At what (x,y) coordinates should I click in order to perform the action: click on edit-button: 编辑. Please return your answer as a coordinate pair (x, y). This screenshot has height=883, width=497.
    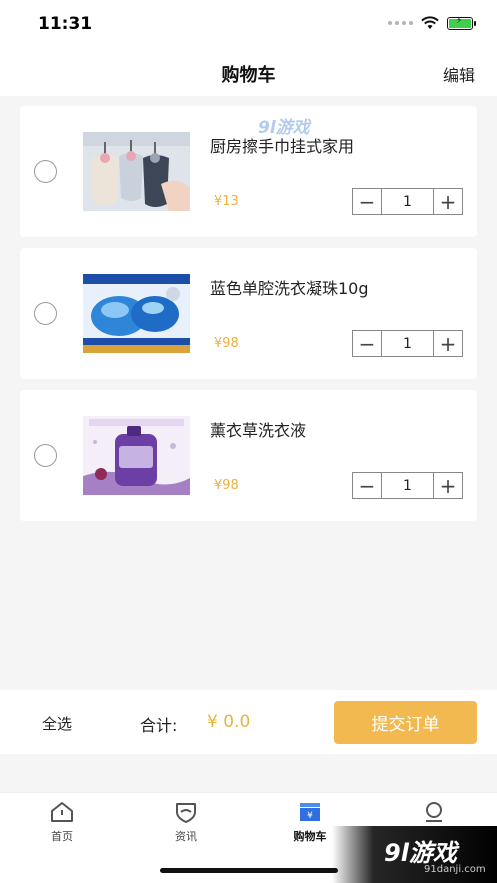
    Looking at the image, I should click on (459, 74).